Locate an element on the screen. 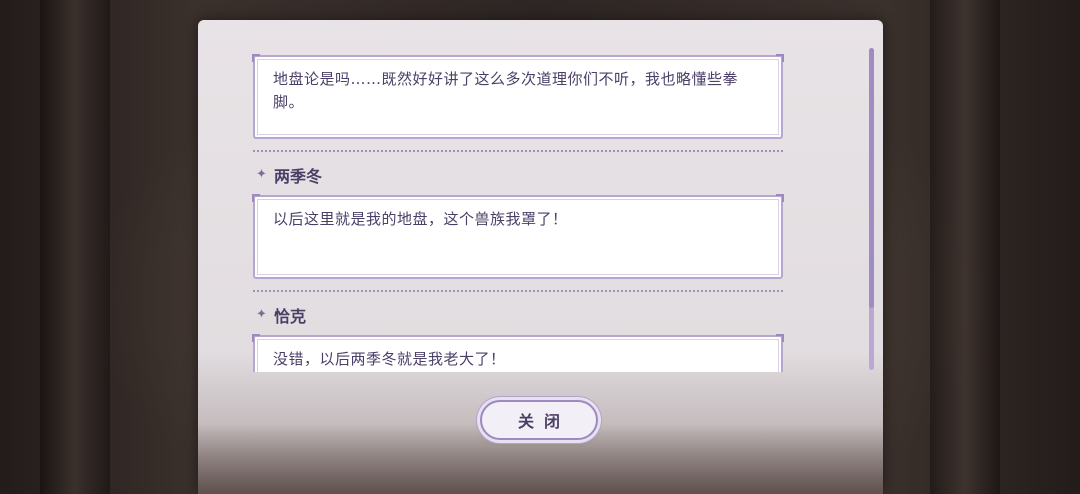 This screenshot has height=494, width=1080. dialogue-text: 地盘论是吗……既然好好讲了这么多次道理你们不听，我也略懂些拳脚。 is located at coordinates (506, 90).